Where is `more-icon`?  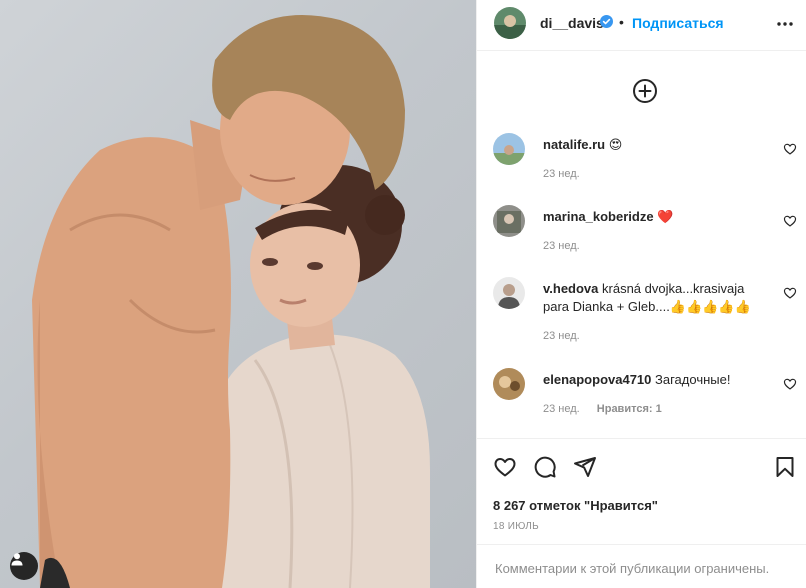 more-icon is located at coordinates (785, 24).